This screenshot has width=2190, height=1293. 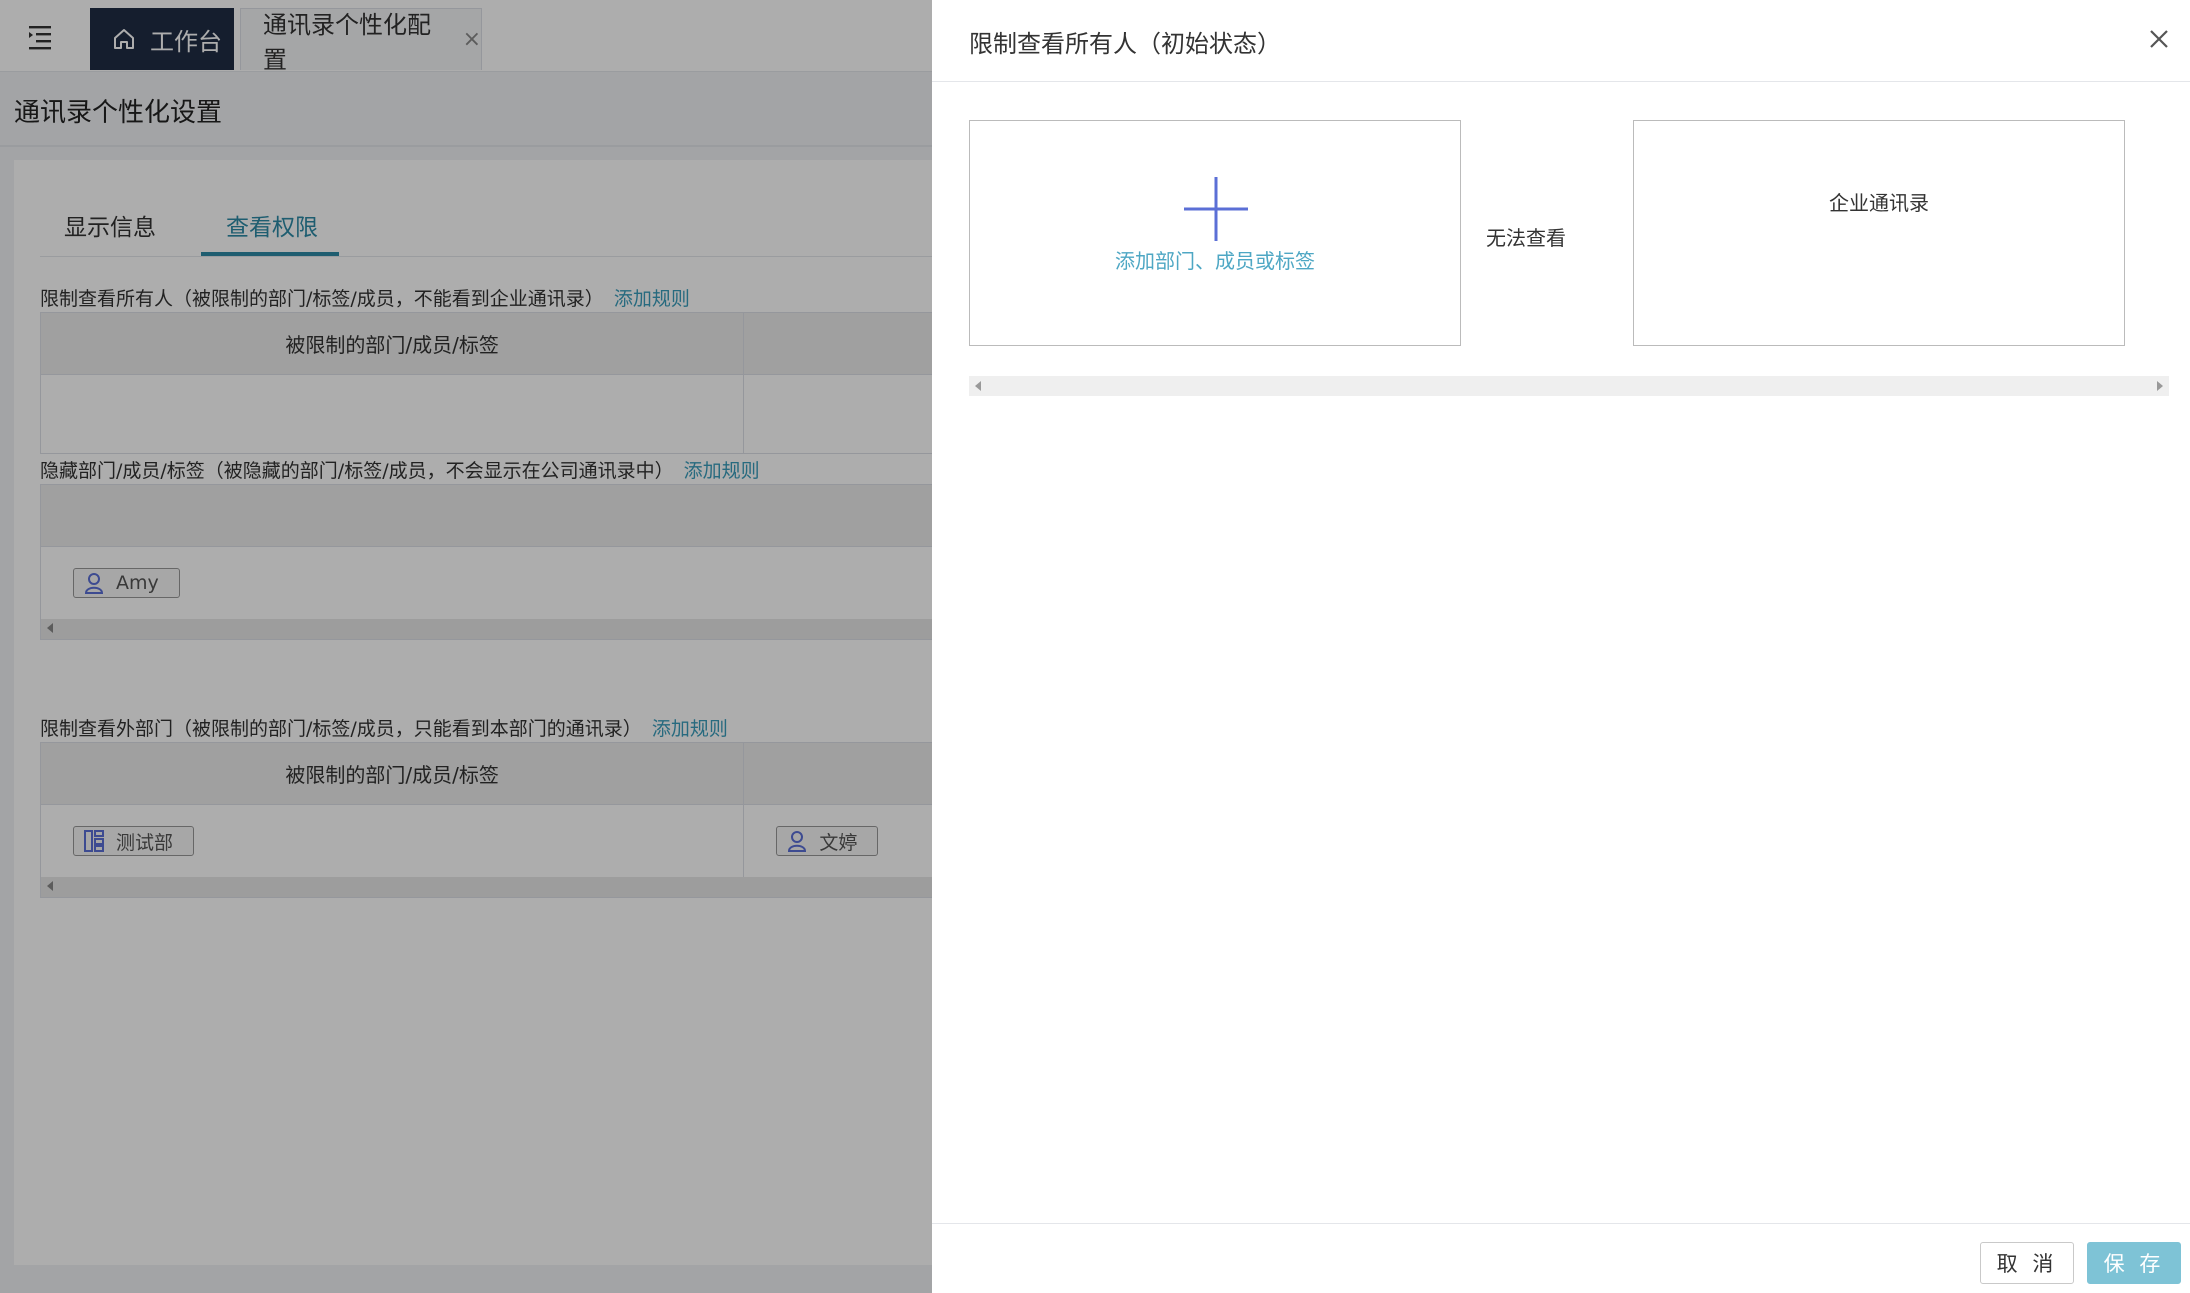 I want to click on add-target-box: 添加部门、成员或标签, so click(x=1215, y=233).